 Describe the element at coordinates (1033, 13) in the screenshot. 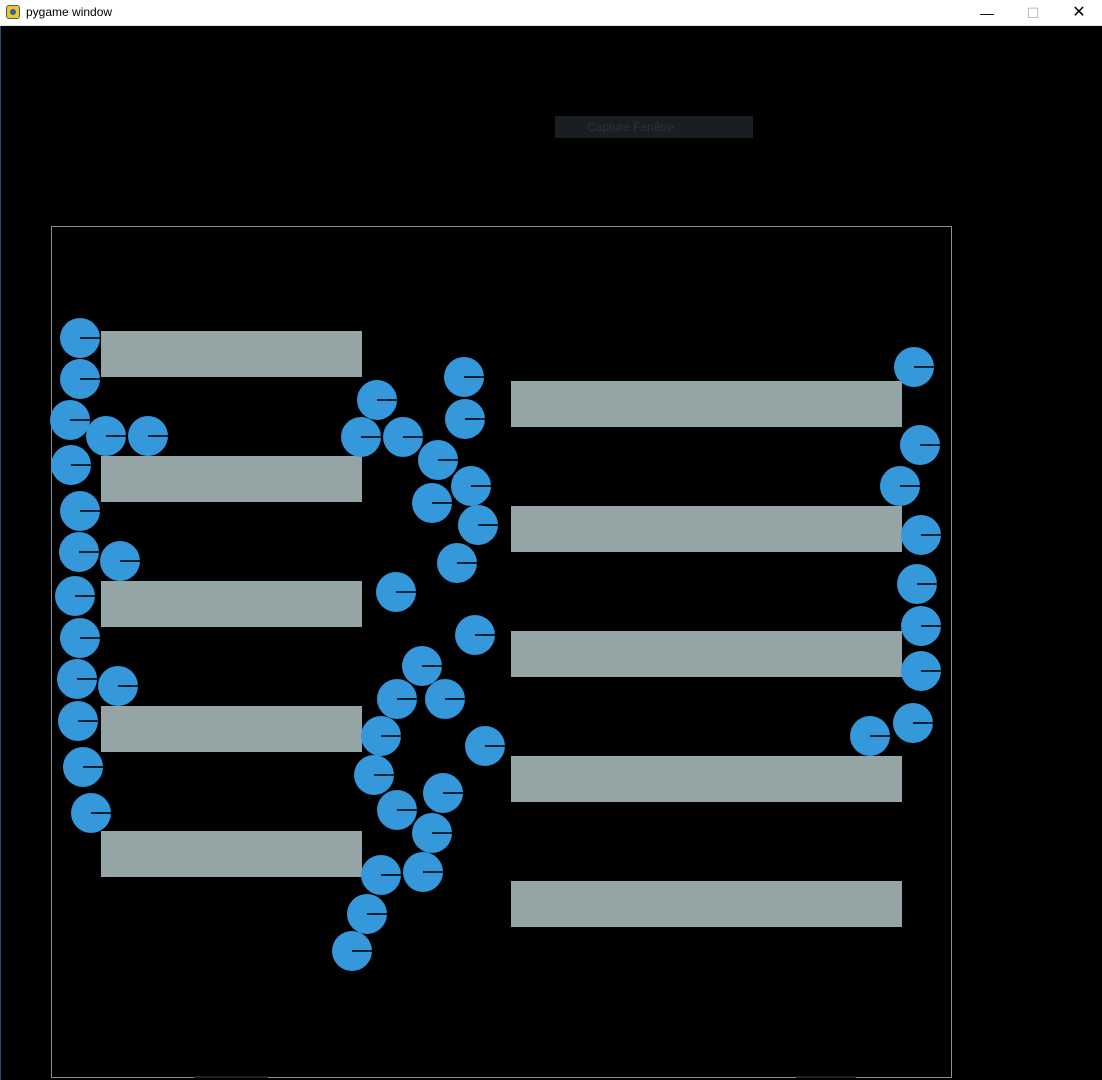

I see `maximize-button: ☐` at that location.